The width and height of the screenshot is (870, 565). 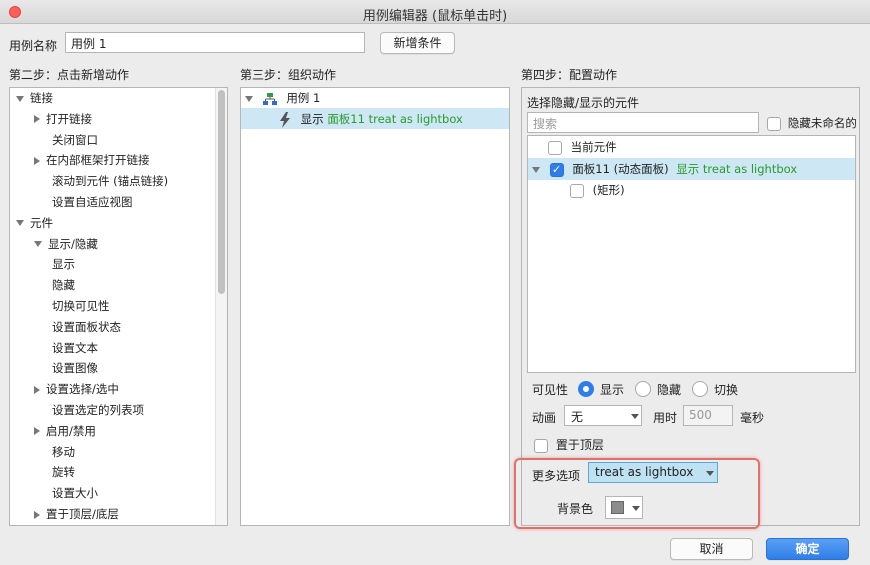 What do you see at coordinates (726, 390) in the screenshot?
I see `visibility-toggle-label: 切换` at bounding box center [726, 390].